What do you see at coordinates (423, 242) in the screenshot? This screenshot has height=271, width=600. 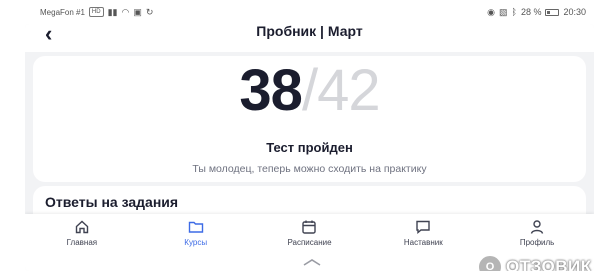 I see `tab-mentor-label: Наставник` at bounding box center [423, 242].